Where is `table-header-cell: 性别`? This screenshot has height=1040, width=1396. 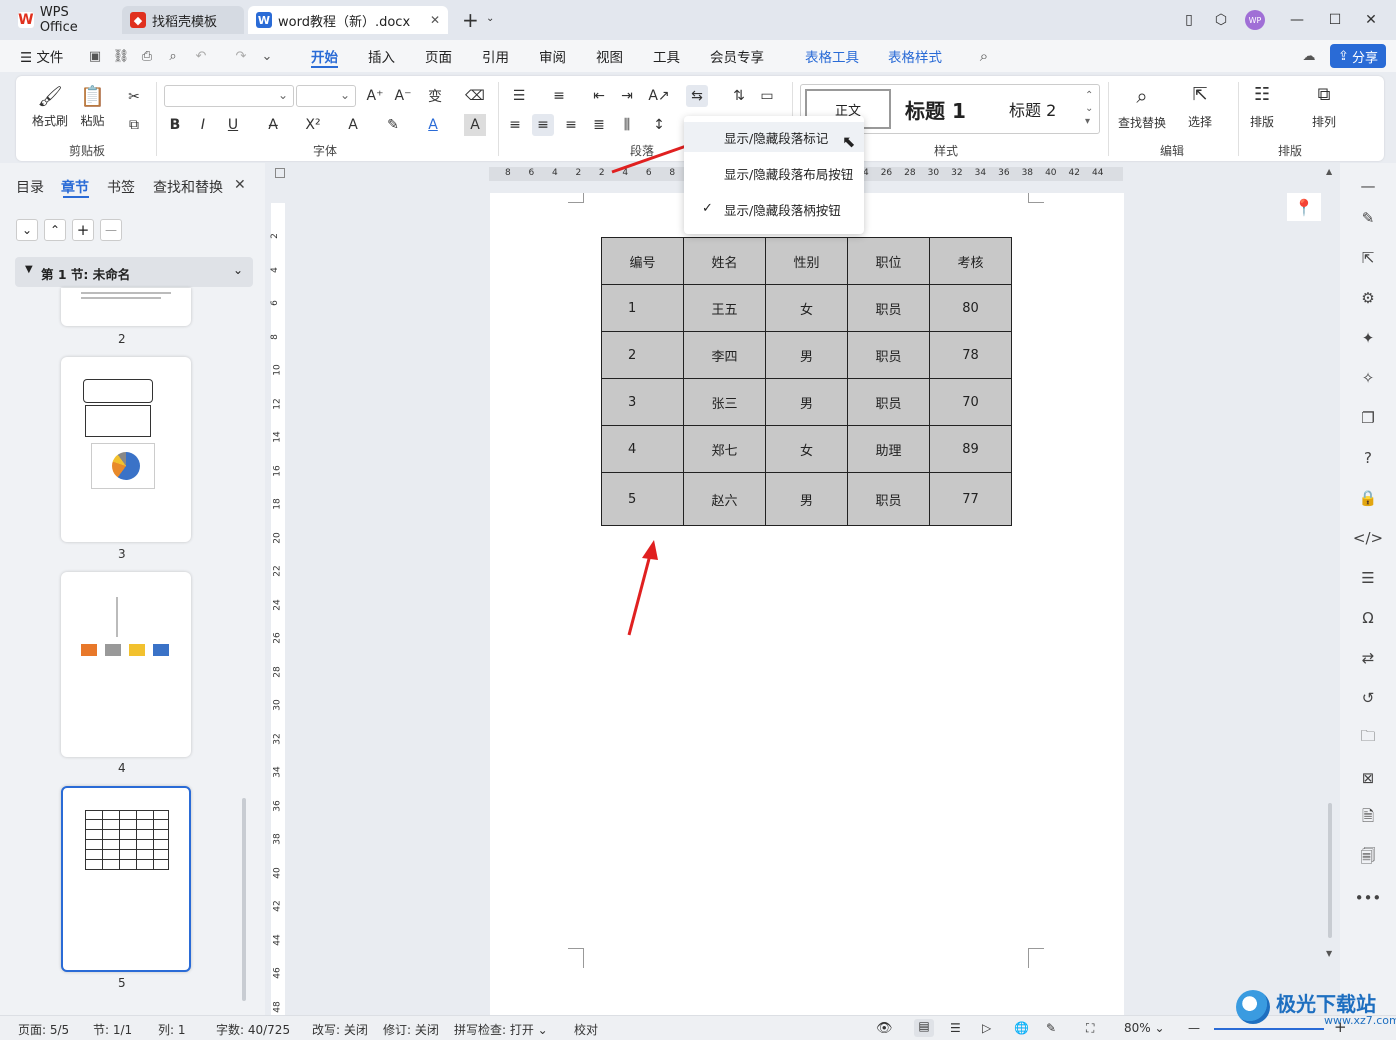
table-header-cell: 性别 is located at coordinates (806, 261).